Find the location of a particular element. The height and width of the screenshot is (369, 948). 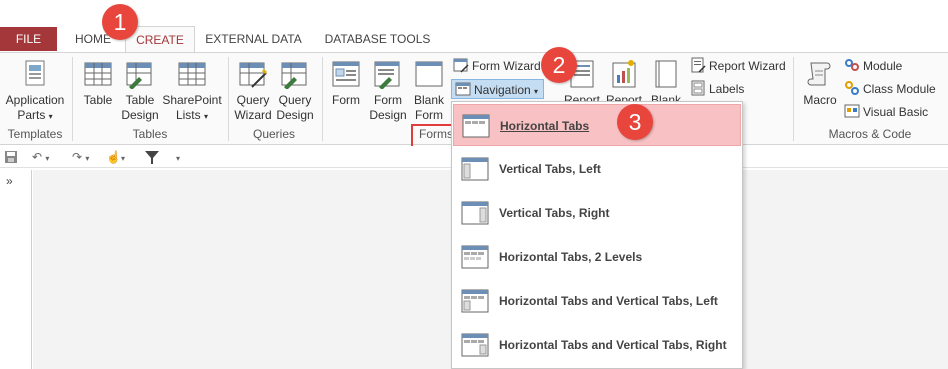

query-wizard-icon is located at coordinates (253, 75).